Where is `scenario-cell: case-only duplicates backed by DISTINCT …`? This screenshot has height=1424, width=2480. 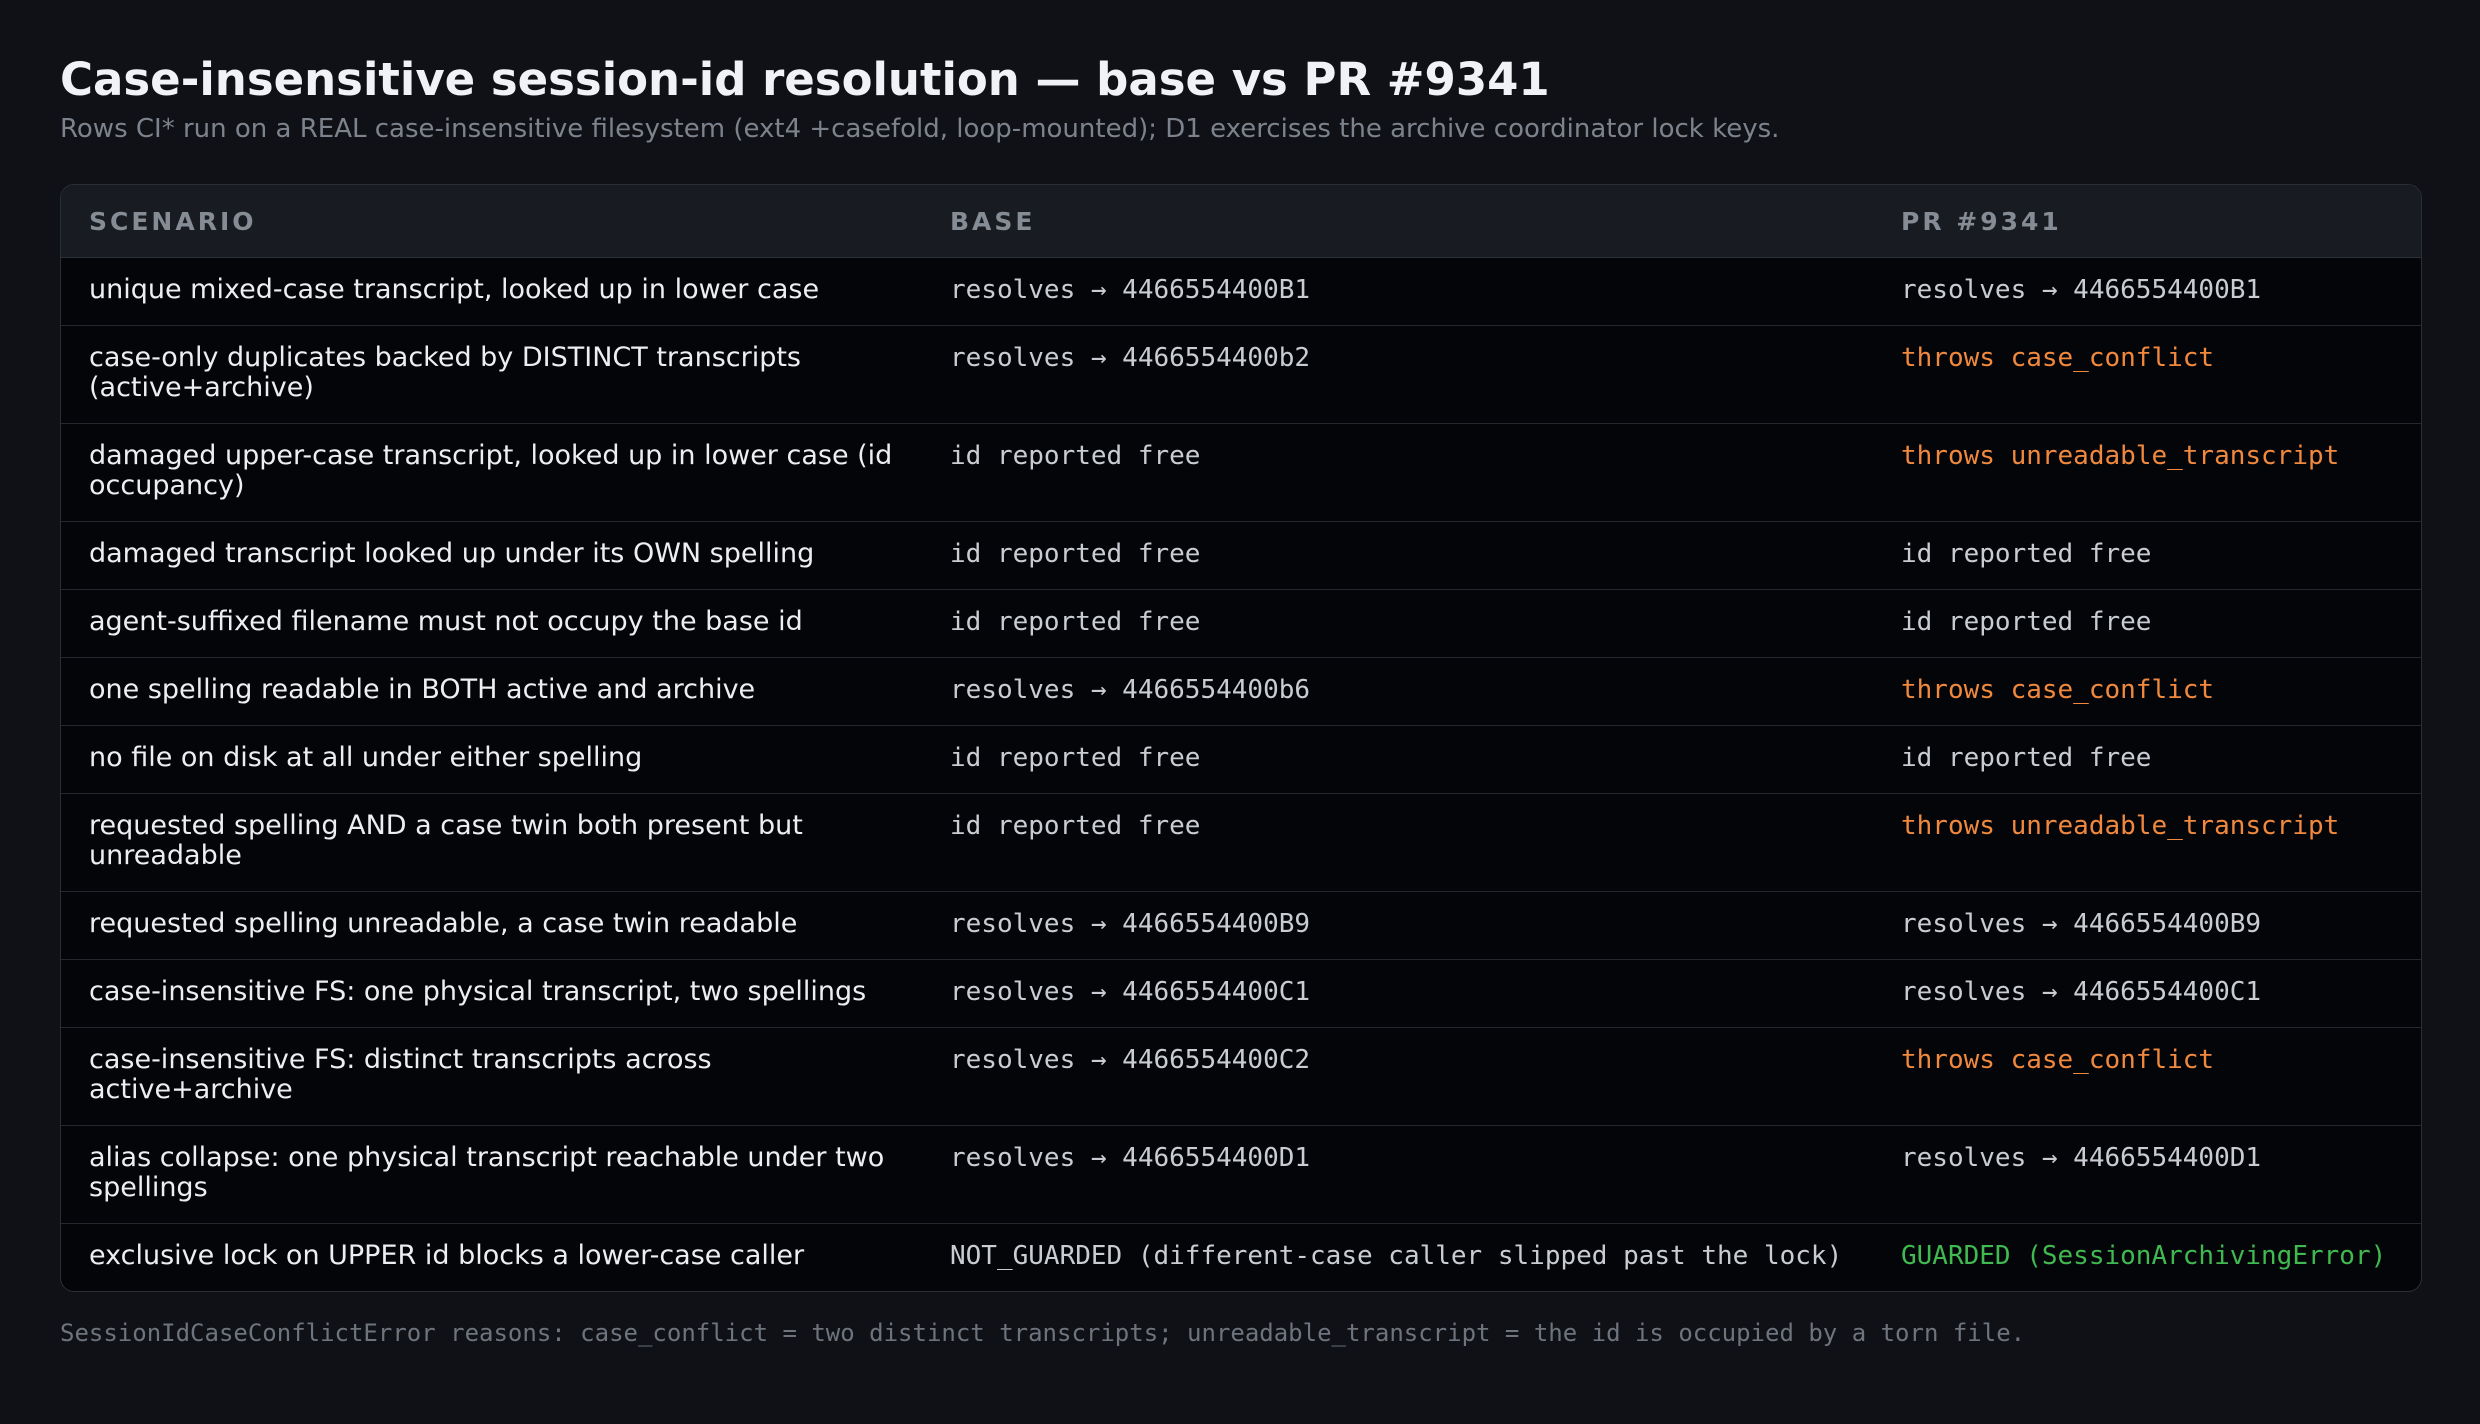 scenario-cell: case-only duplicates backed by DISTINCT … is located at coordinates (491, 374).